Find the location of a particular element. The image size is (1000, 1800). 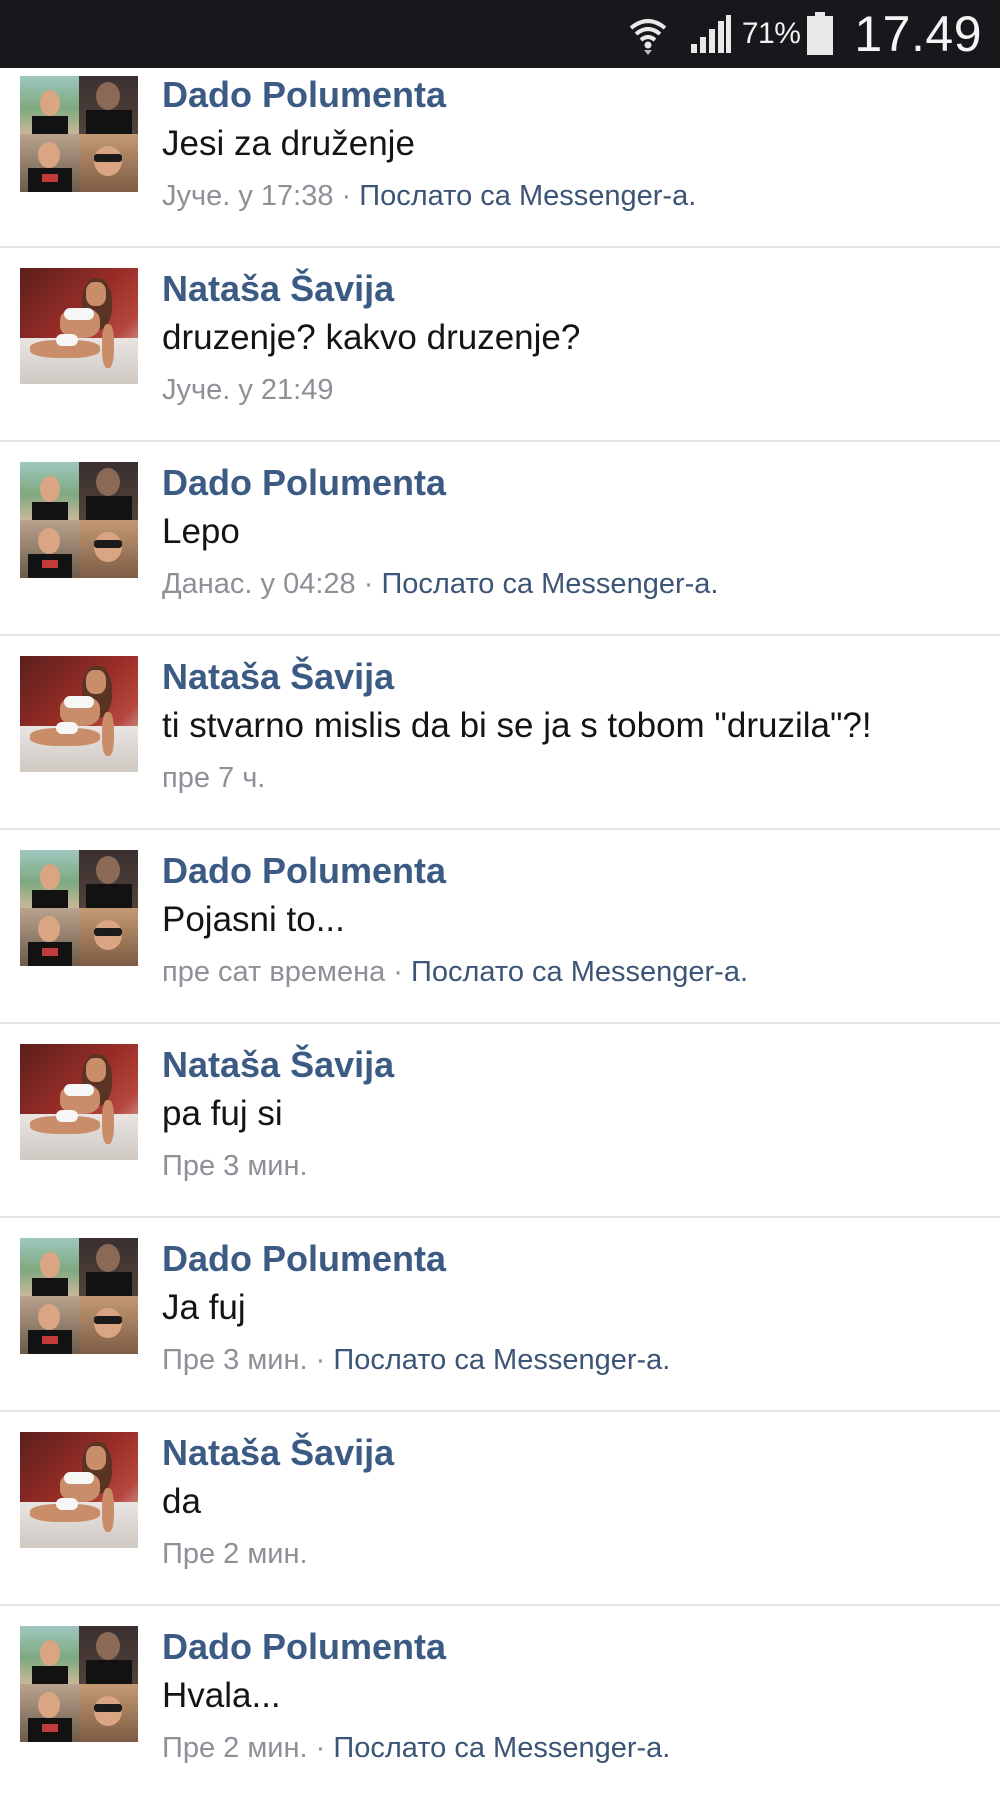

message-time: пре 7 ч. is located at coordinates (214, 778).